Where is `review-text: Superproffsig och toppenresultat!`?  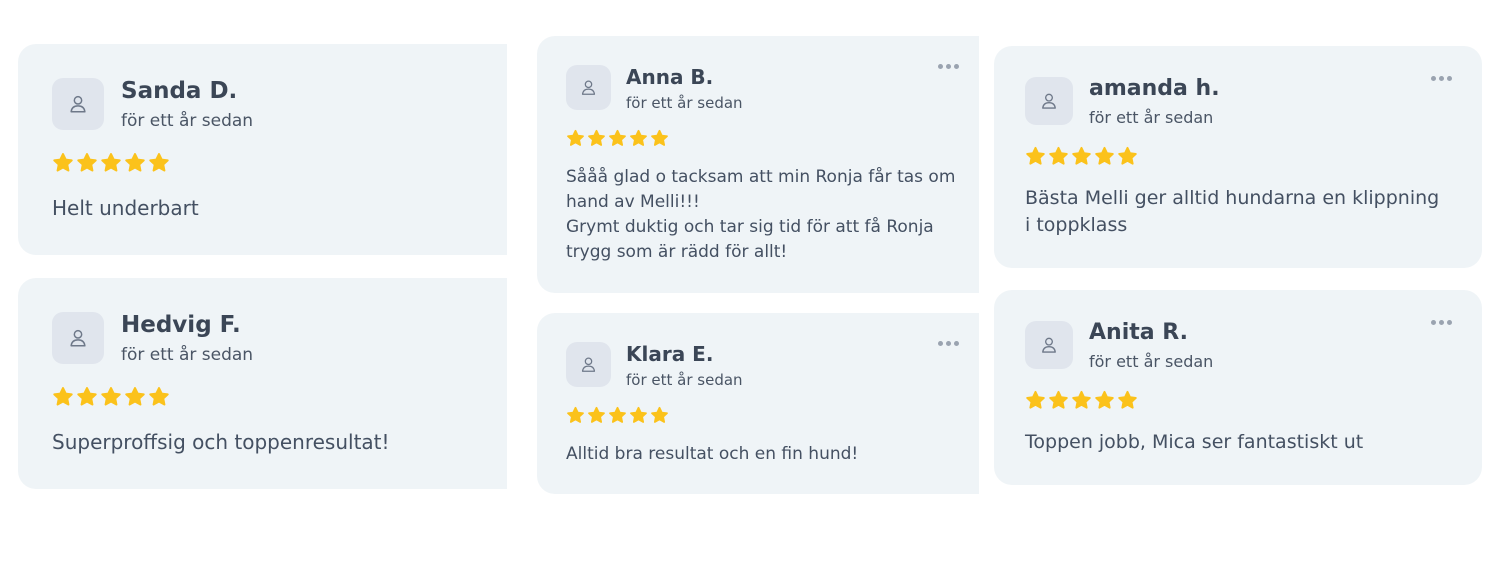
review-text: Superproffsig och toppenresultat! is located at coordinates (221, 442).